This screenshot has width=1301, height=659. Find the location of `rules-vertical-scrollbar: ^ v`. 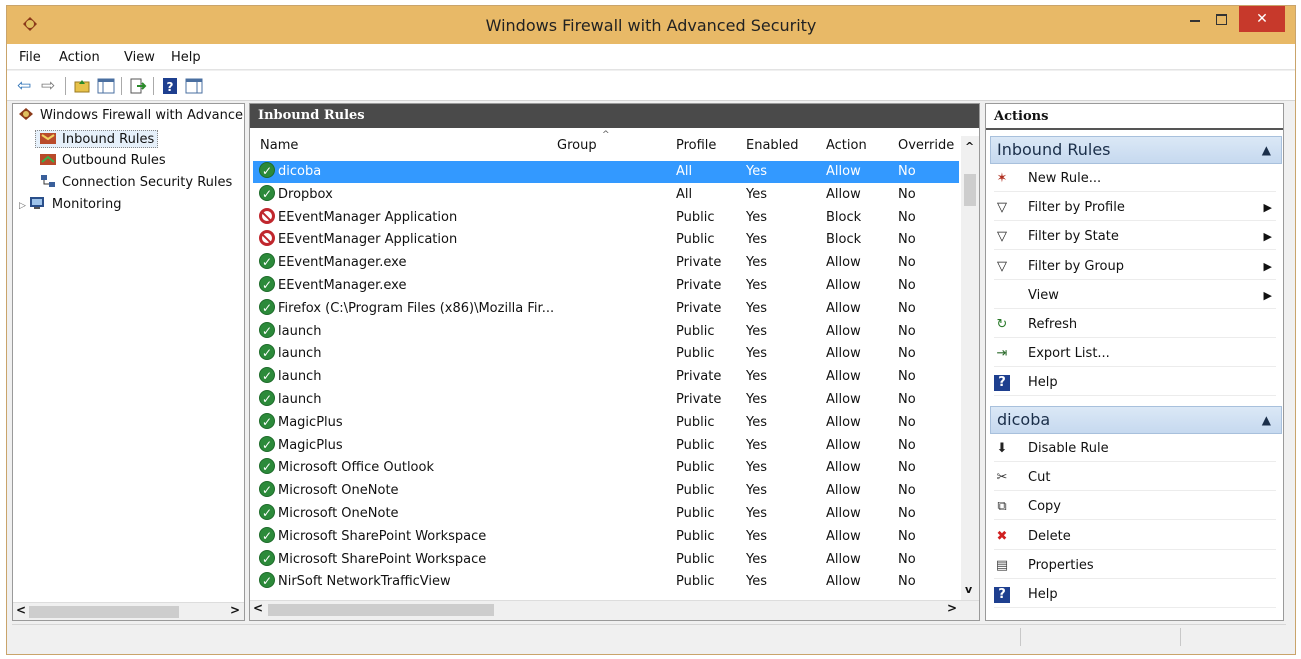

rules-vertical-scrollbar: ^ v is located at coordinates (970, 368).